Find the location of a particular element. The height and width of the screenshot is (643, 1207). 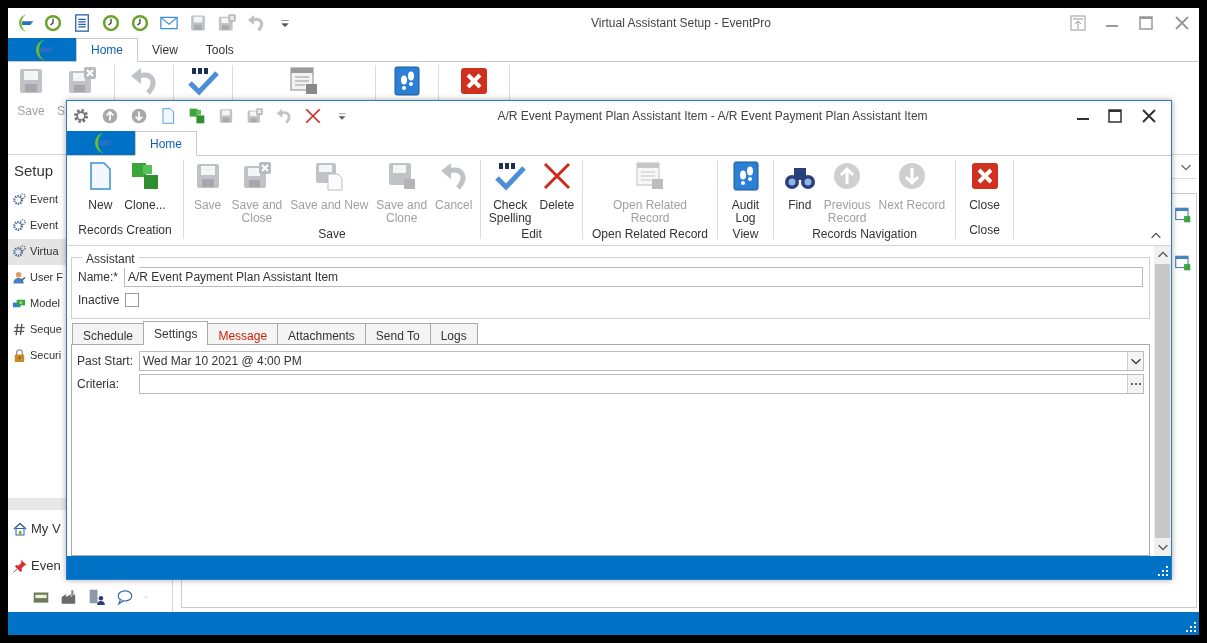

ribbon-group-label: Save is located at coordinates (332, 234).